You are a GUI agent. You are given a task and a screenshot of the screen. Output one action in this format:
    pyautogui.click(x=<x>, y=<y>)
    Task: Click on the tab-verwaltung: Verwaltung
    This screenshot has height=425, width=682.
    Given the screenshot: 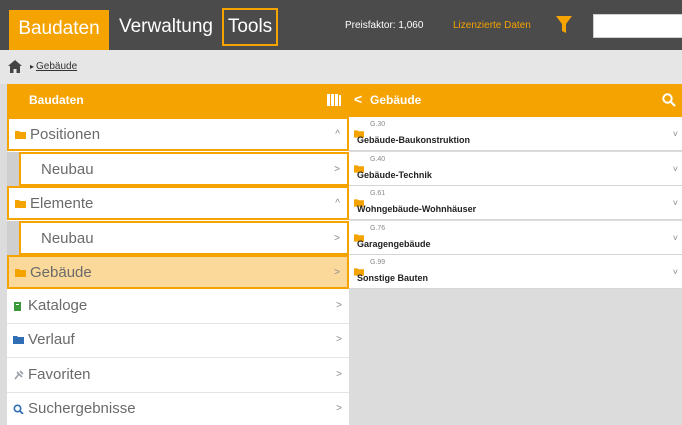 What is the action you would take?
    pyautogui.click(x=166, y=27)
    